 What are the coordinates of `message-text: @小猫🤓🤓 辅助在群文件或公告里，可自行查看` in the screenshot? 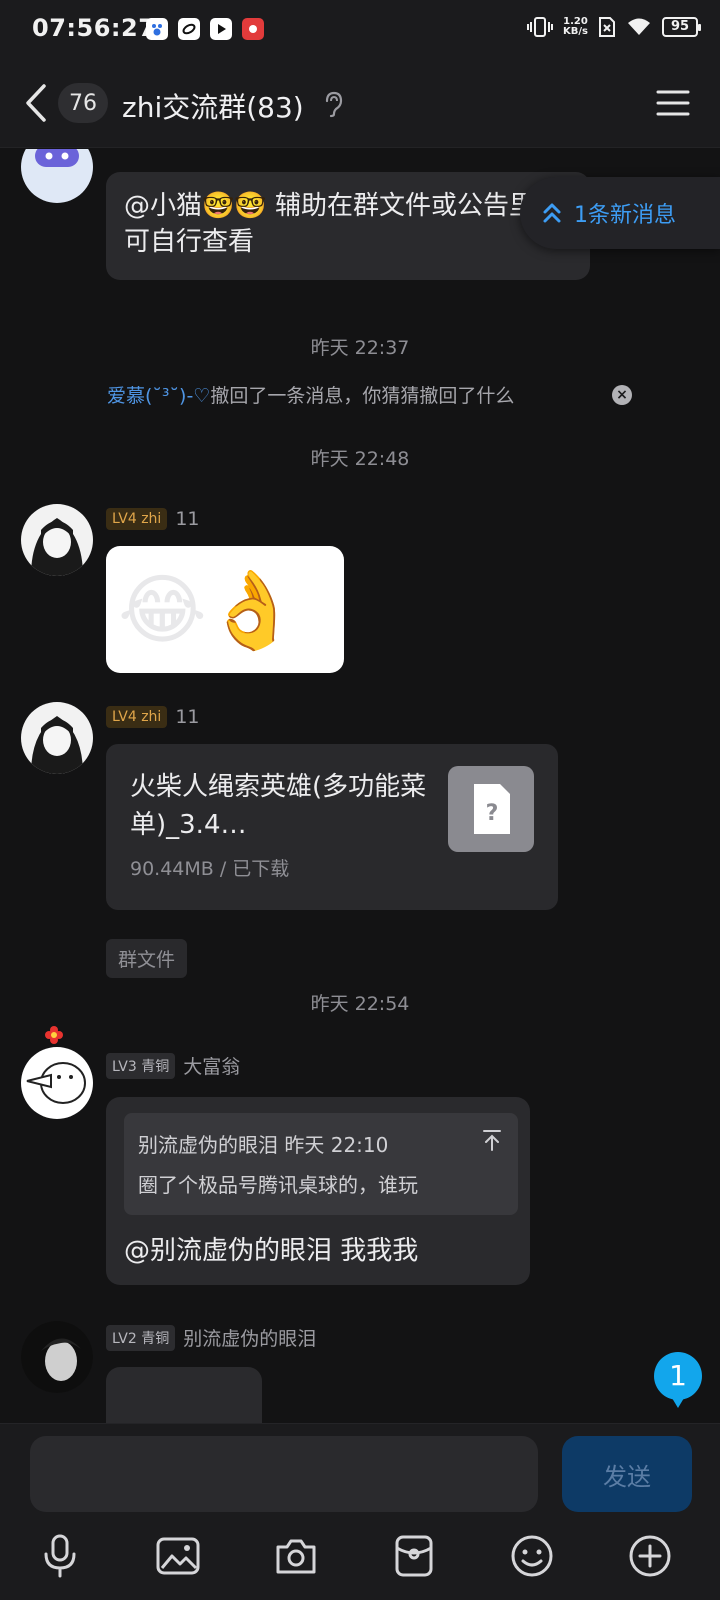 It's located at (343, 224).